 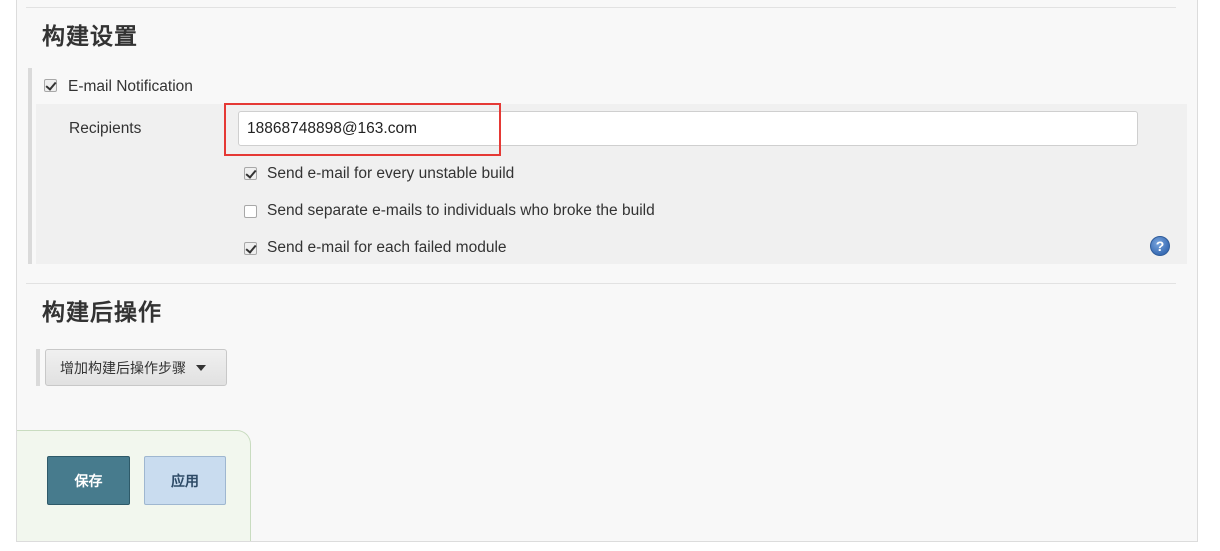 What do you see at coordinates (50, 85) in the screenshot?
I see `email-notification-checkbox` at bounding box center [50, 85].